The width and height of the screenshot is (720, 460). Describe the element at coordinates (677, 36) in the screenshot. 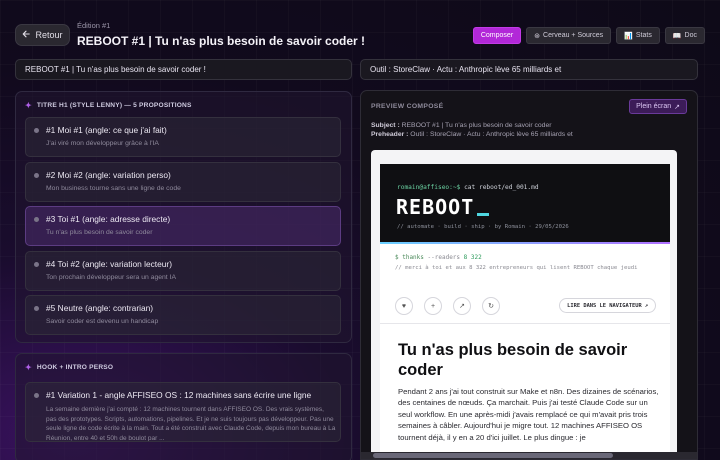

I see `book-icon: 📖` at that location.